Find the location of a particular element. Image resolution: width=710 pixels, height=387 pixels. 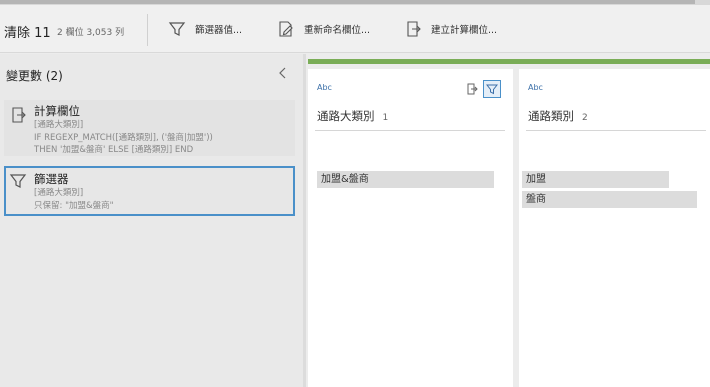

rename-icon is located at coordinates (286, 29).